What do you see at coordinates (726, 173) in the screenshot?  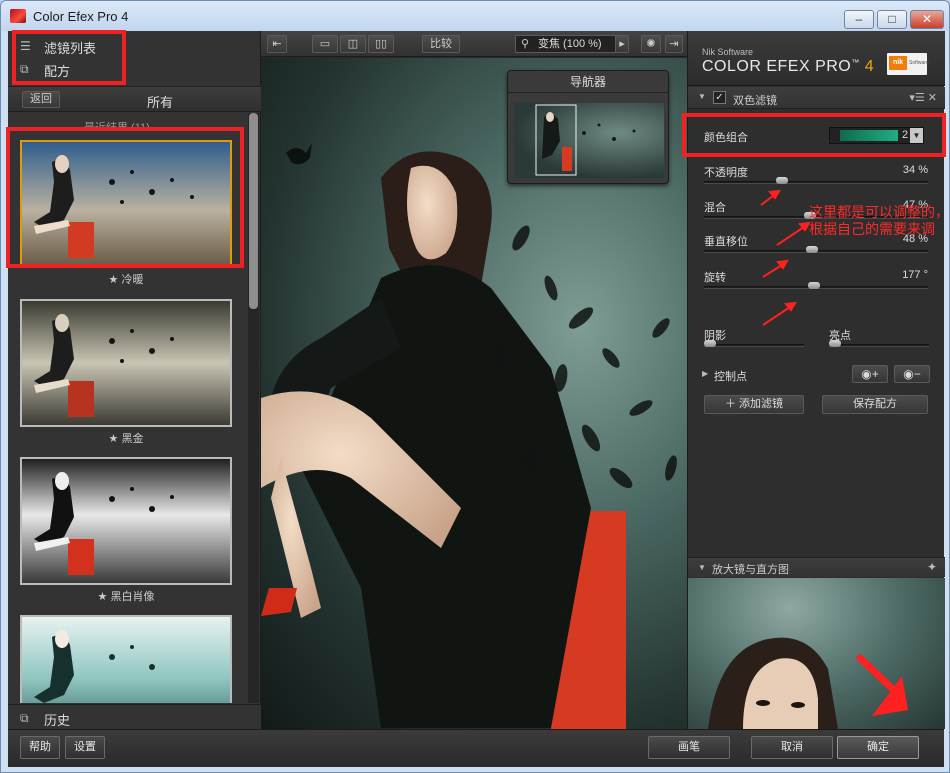 I see `slider-label: 不透明度` at bounding box center [726, 173].